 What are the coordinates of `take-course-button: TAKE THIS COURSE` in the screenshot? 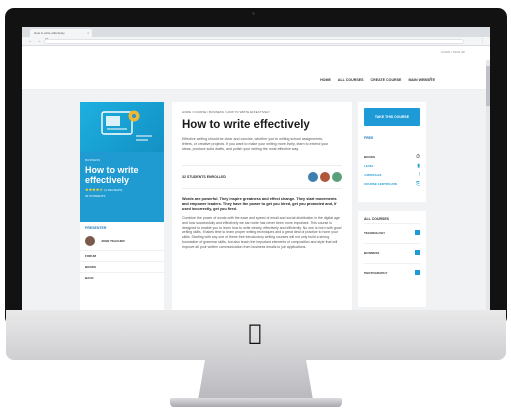 It's located at (392, 117).